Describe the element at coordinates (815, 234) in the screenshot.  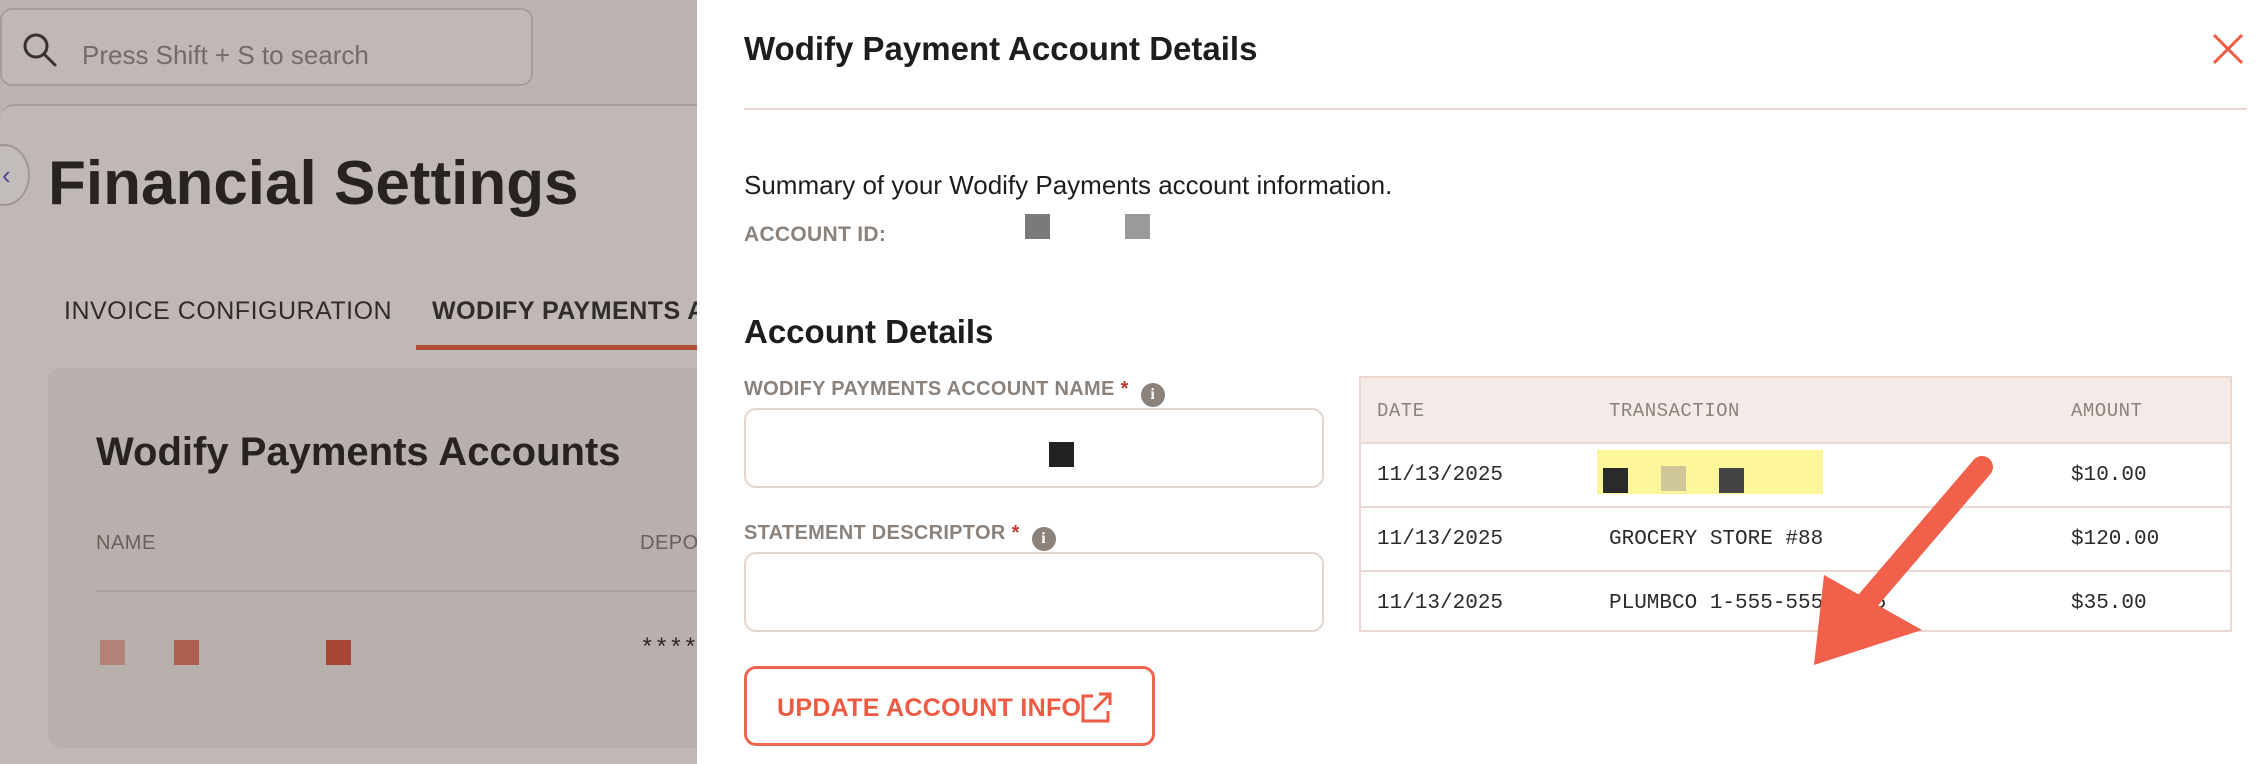
I see `account-id-label: ACCOUNT ID:` at that location.